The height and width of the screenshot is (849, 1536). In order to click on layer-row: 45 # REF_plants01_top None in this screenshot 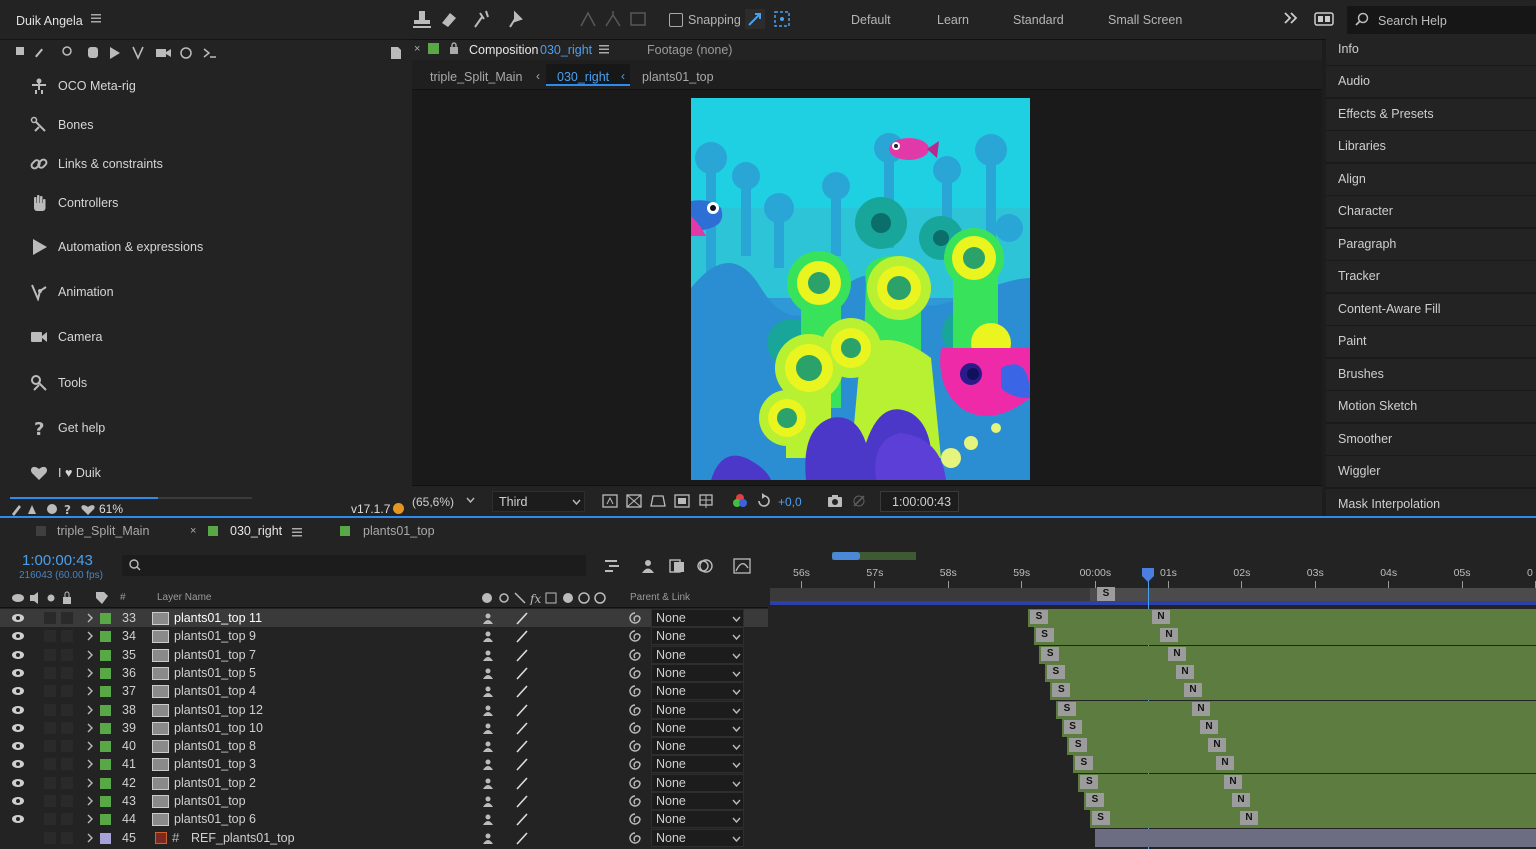, I will do `click(384, 837)`.